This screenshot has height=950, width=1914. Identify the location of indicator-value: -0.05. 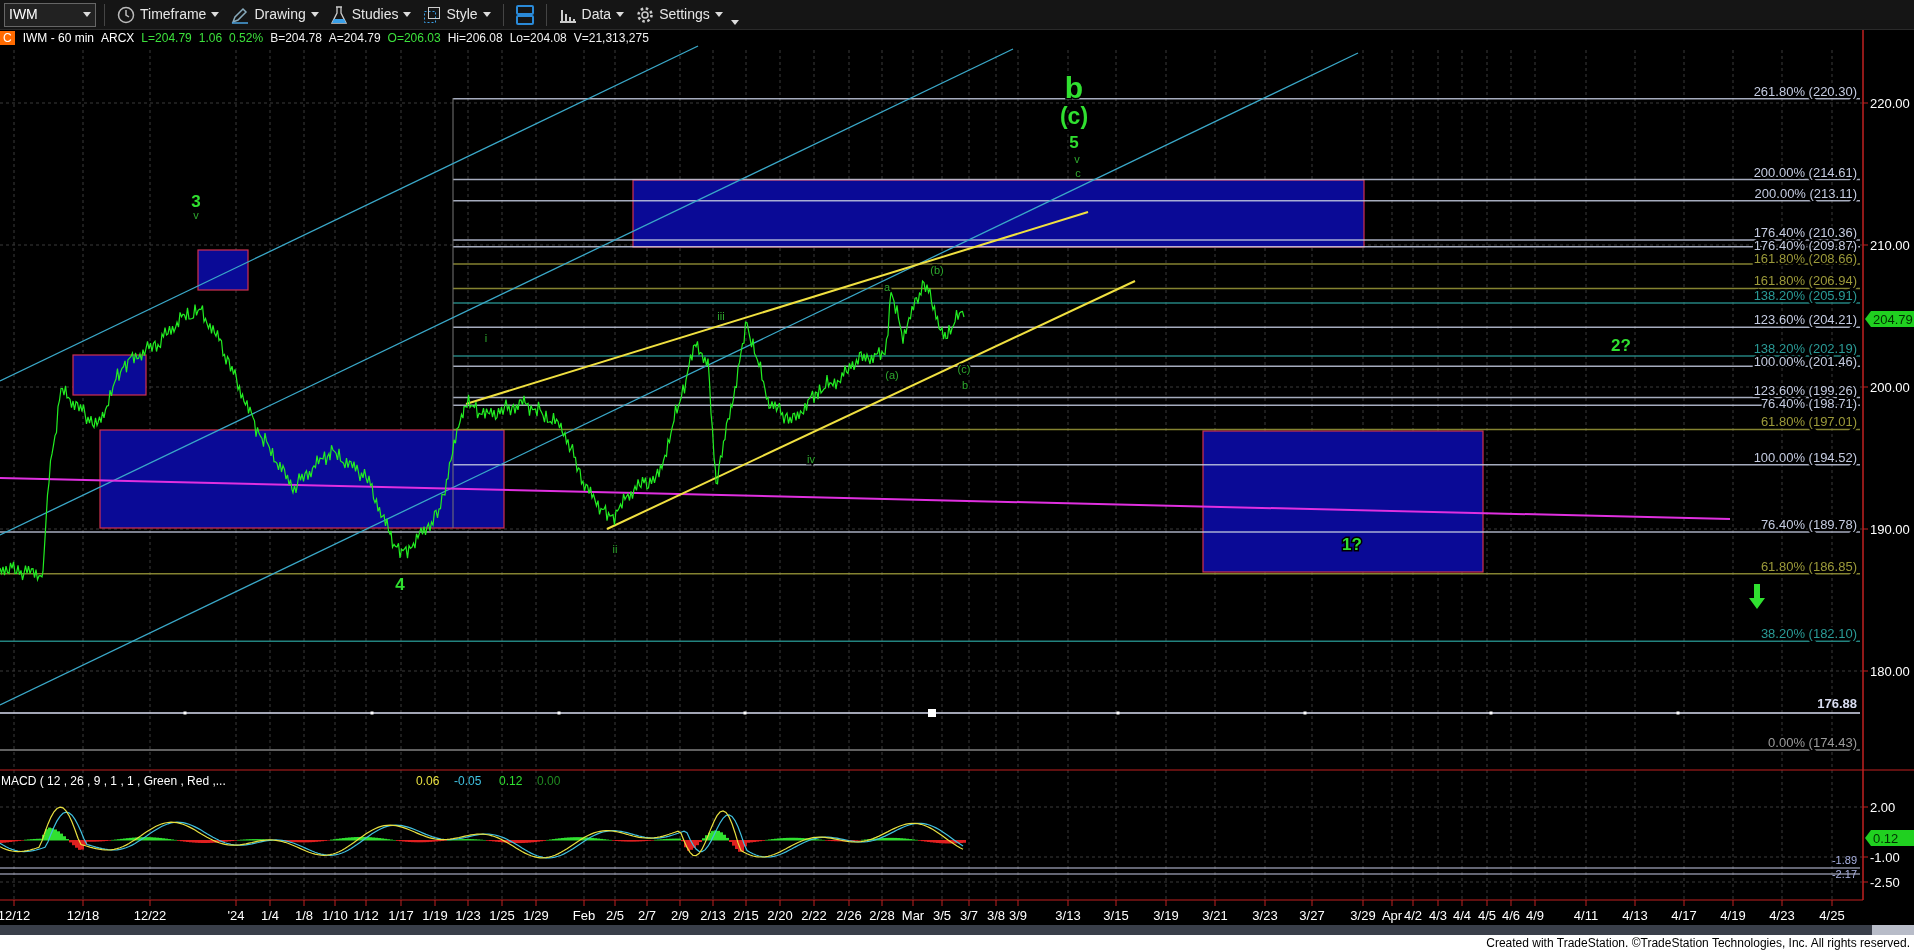
(468, 781).